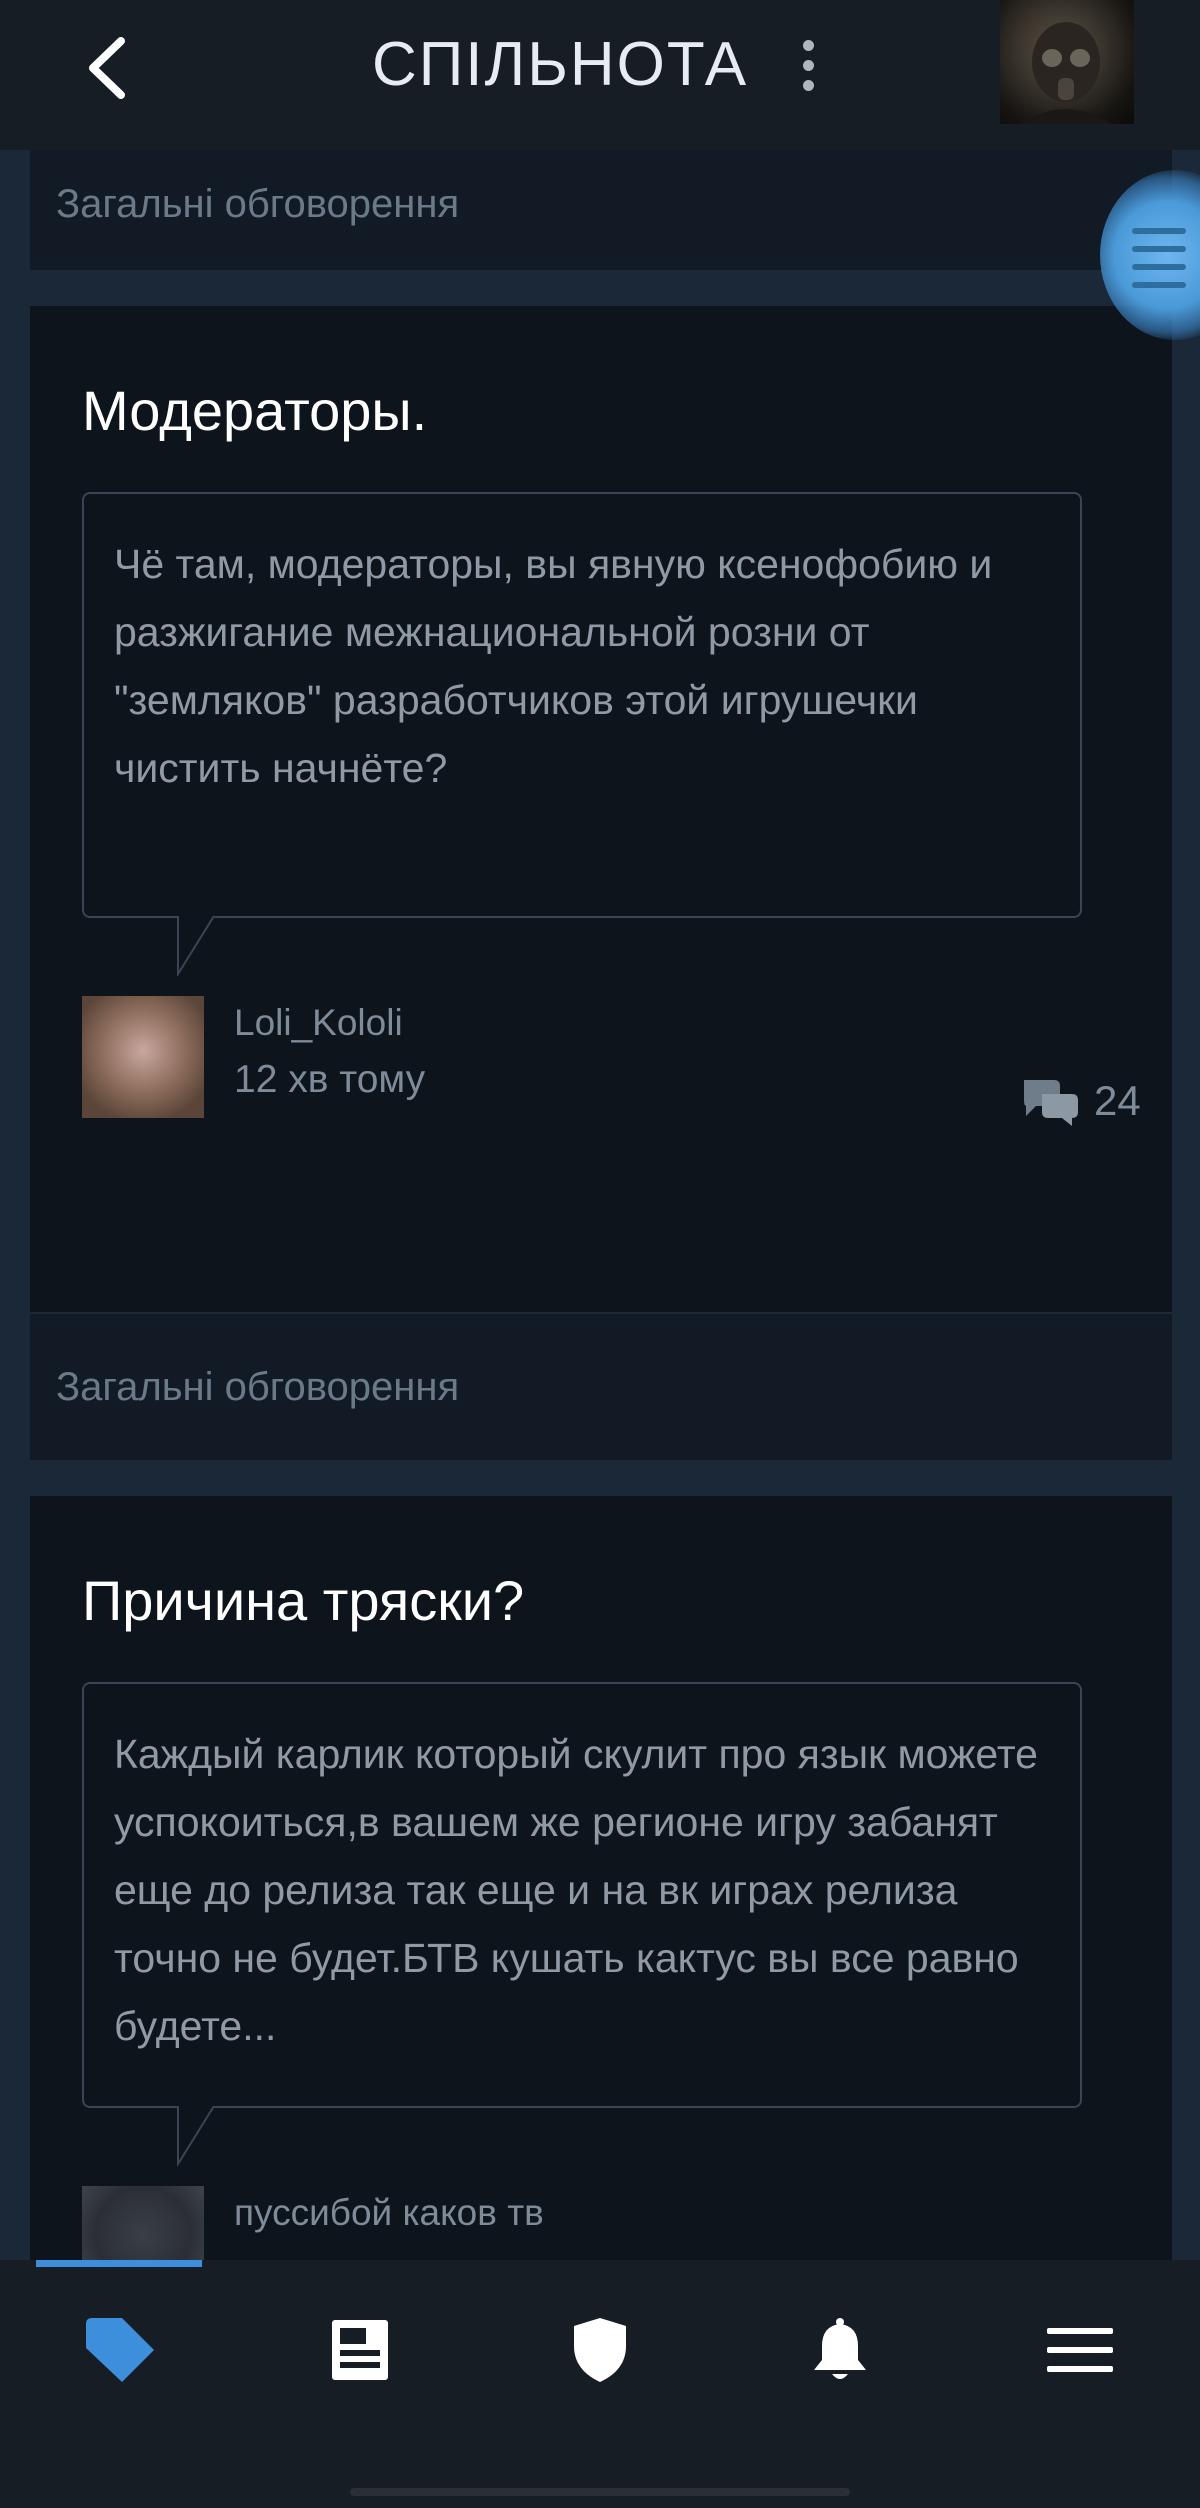 The width and height of the screenshot is (1200, 2508). Describe the element at coordinates (1066, 73) in the screenshot. I see `gas-mask-avatar-image` at that location.